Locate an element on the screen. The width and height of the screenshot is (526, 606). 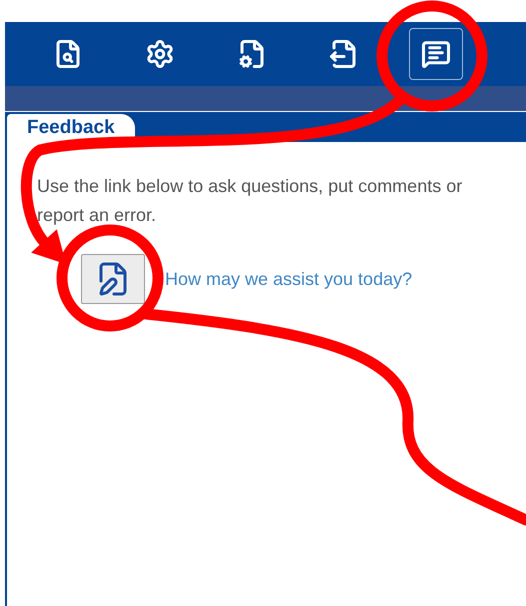
toolbar-button is located at coordinates (436, 54).